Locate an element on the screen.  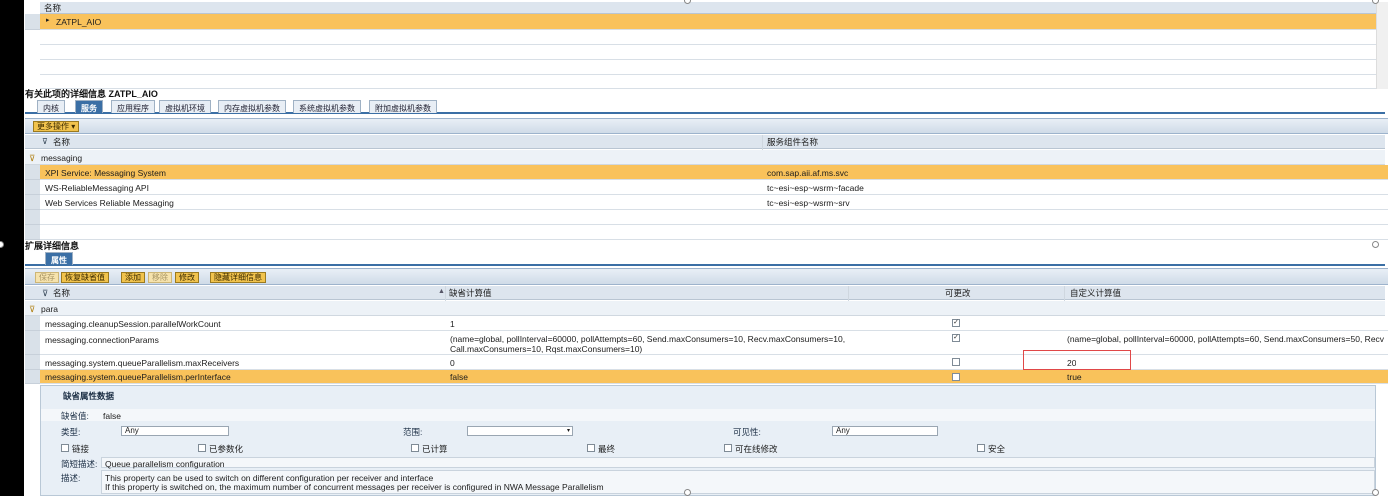
flag-computed-label: 已计算 is located at coordinates (435, 449).